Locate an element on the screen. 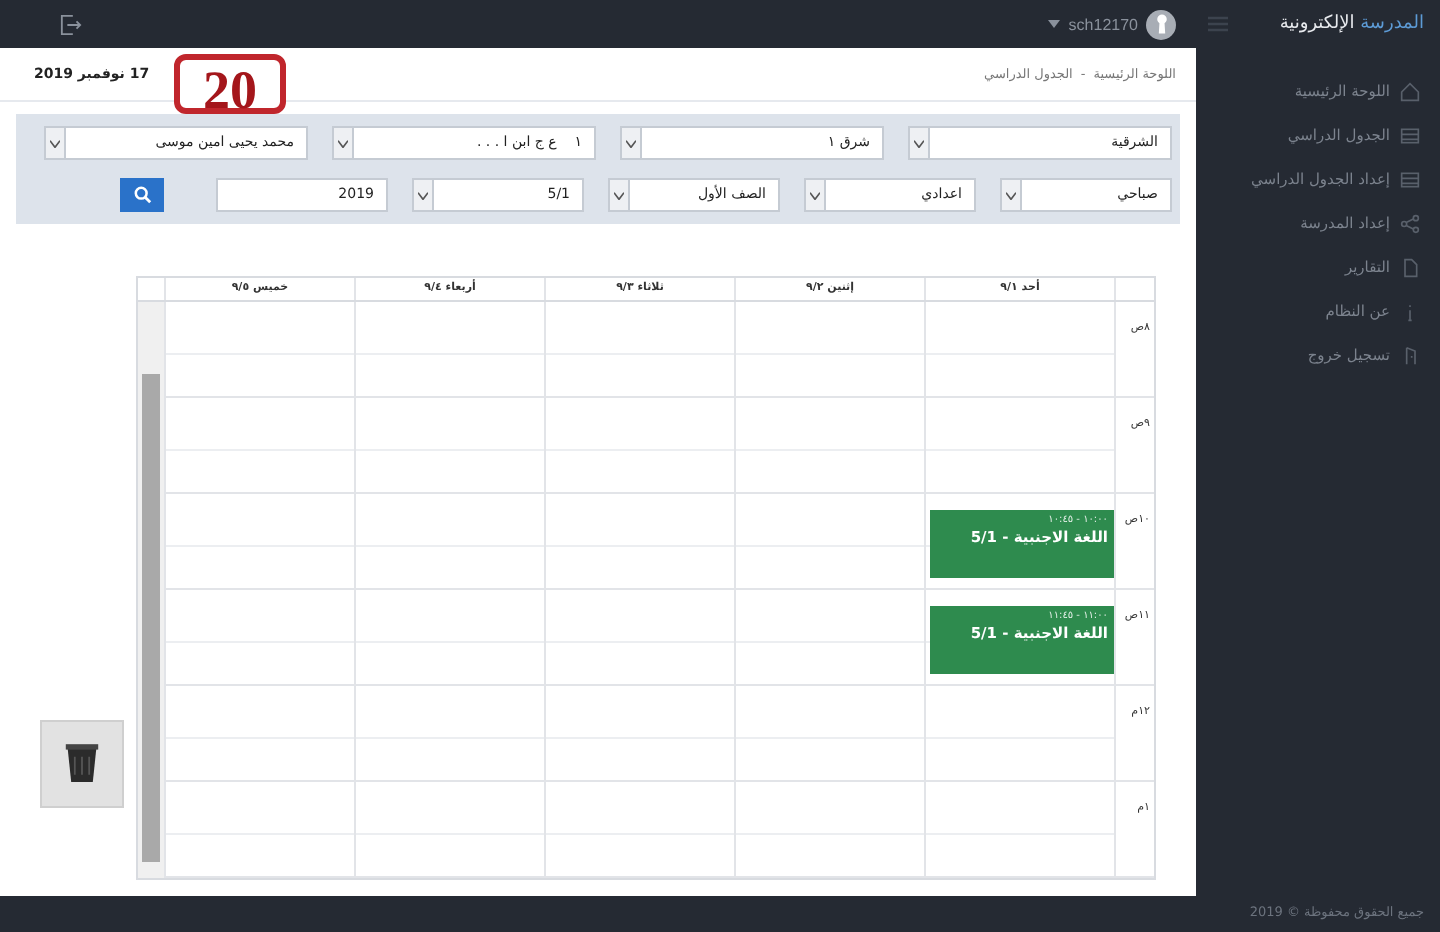 The image size is (1440, 932). home-icon is located at coordinates (1410, 91).